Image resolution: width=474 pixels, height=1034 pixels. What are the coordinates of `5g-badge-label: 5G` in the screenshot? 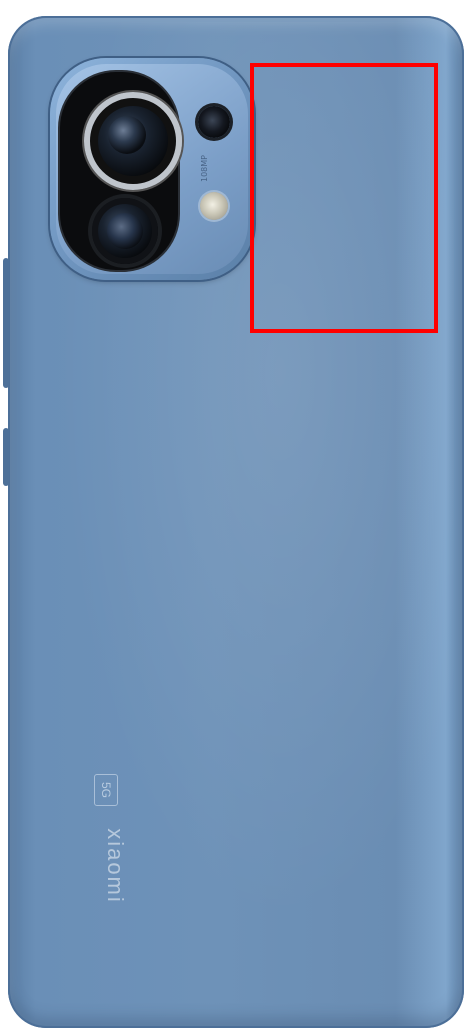 It's located at (105, 790).